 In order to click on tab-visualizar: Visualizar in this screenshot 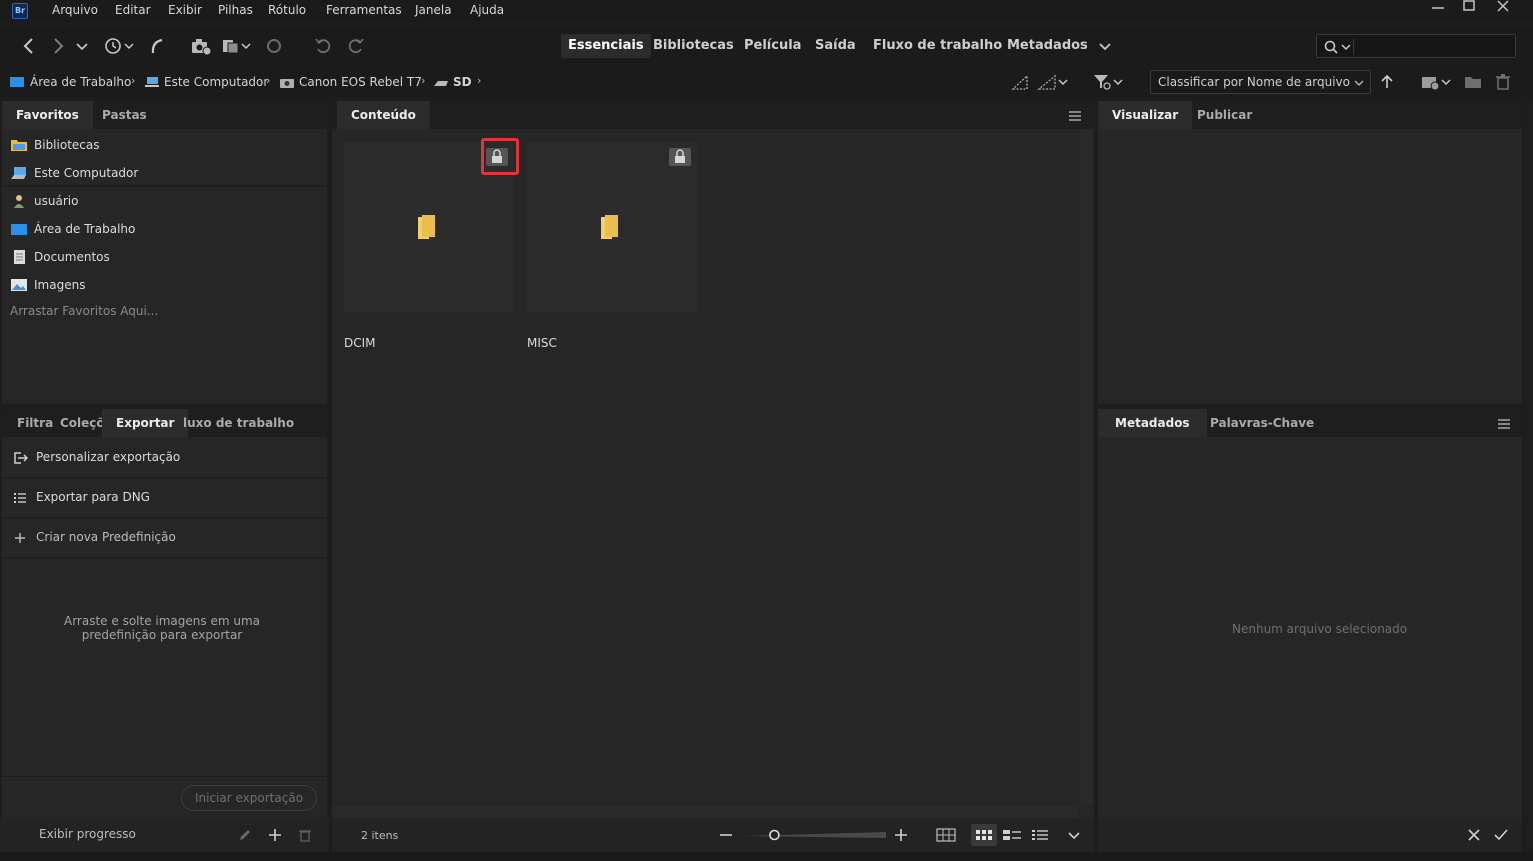, I will do `click(1145, 115)`.